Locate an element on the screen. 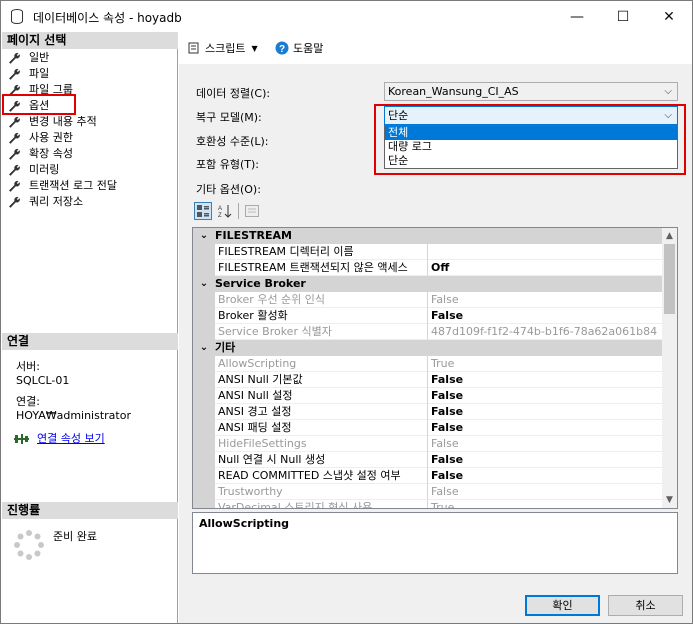 Image resolution: width=693 pixels, height=624 pixels. category-row: ⌄ 기타 is located at coordinates (428, 348).